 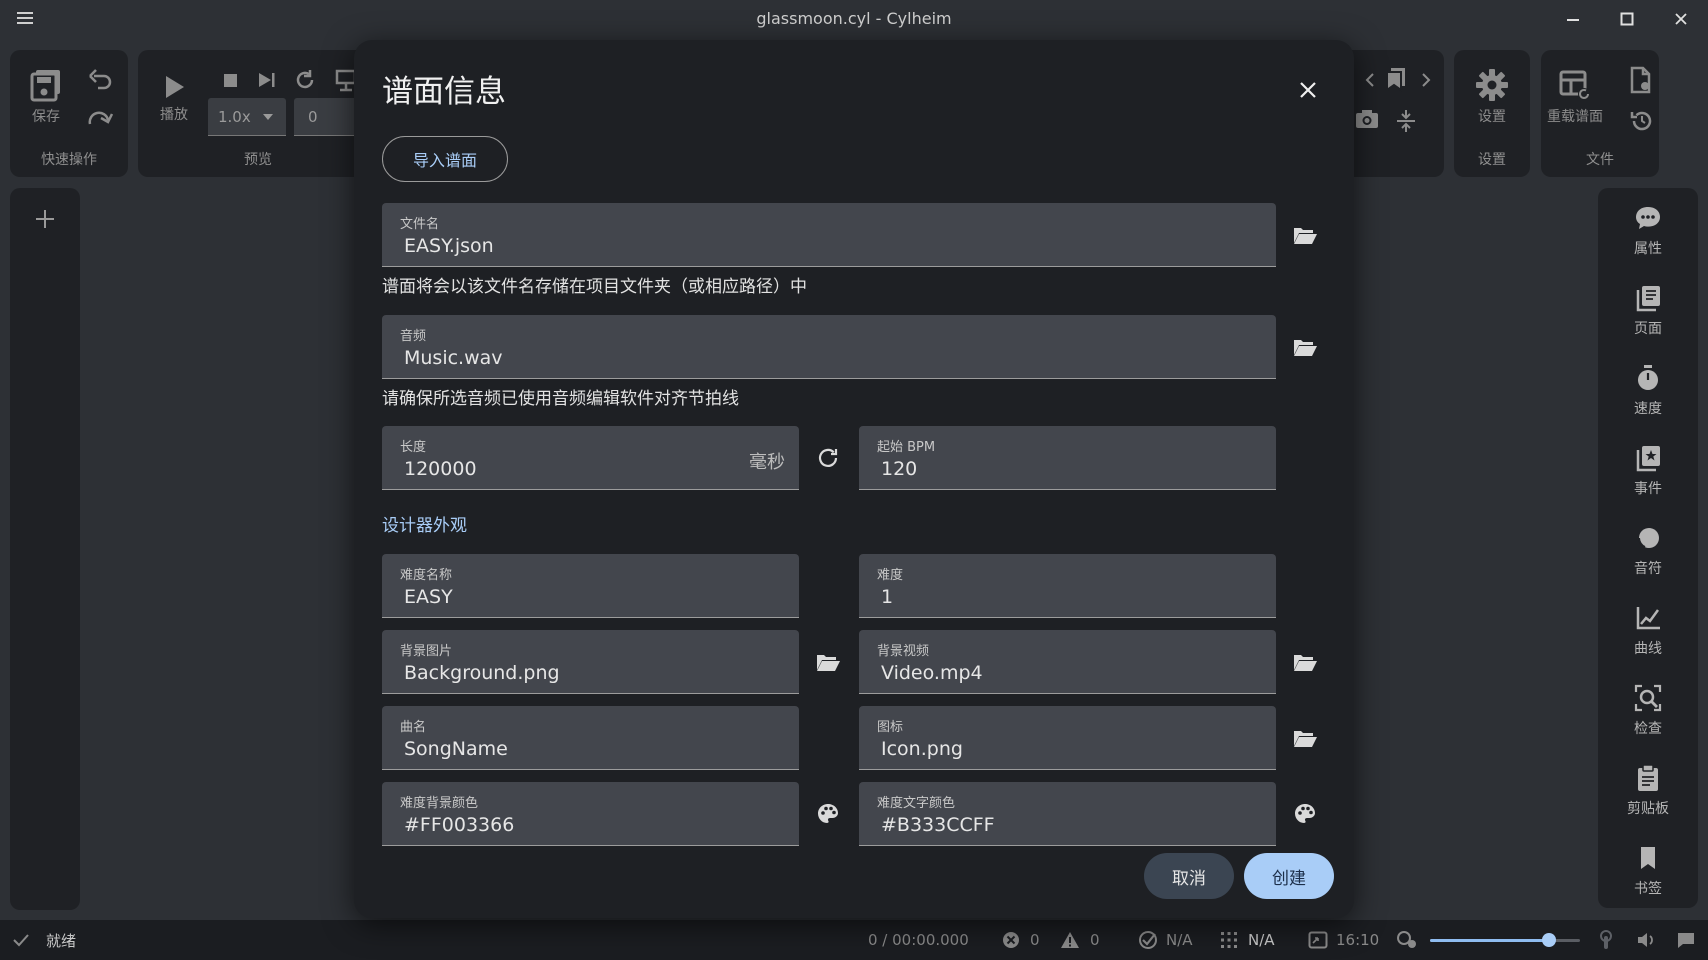 What do you see at coordinates (590, 458) in the screenshot?
I see `length-field: 长度 120000 毫秒` at bounding box center [590, 458].